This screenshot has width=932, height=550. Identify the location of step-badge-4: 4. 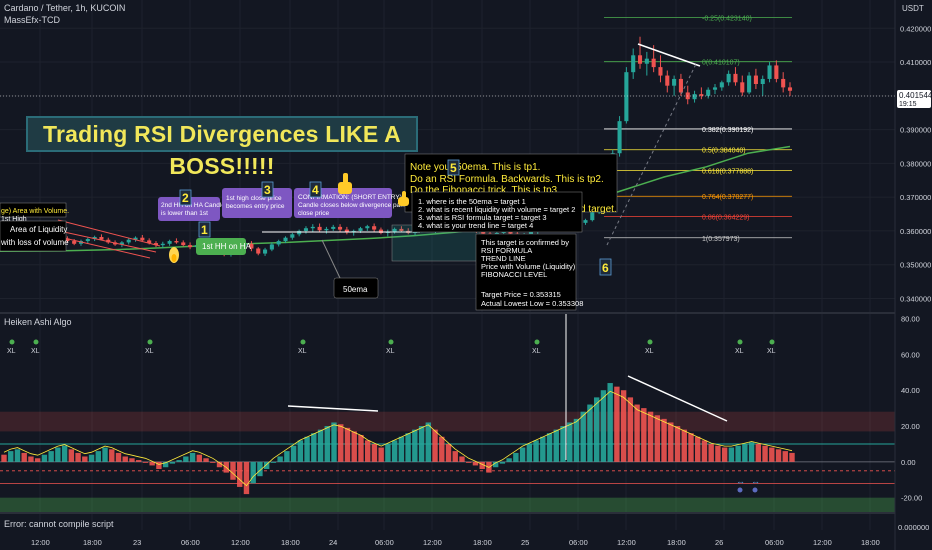
(315, 189).